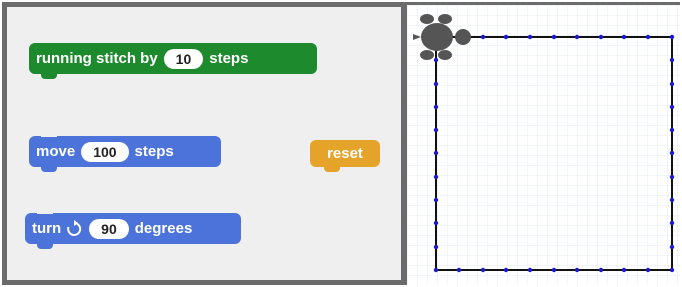 The image size is (682, 287). Describe the element at coordinates (109, 228) in the screenshot. I see `turn-degrees-input: 90` at that location.